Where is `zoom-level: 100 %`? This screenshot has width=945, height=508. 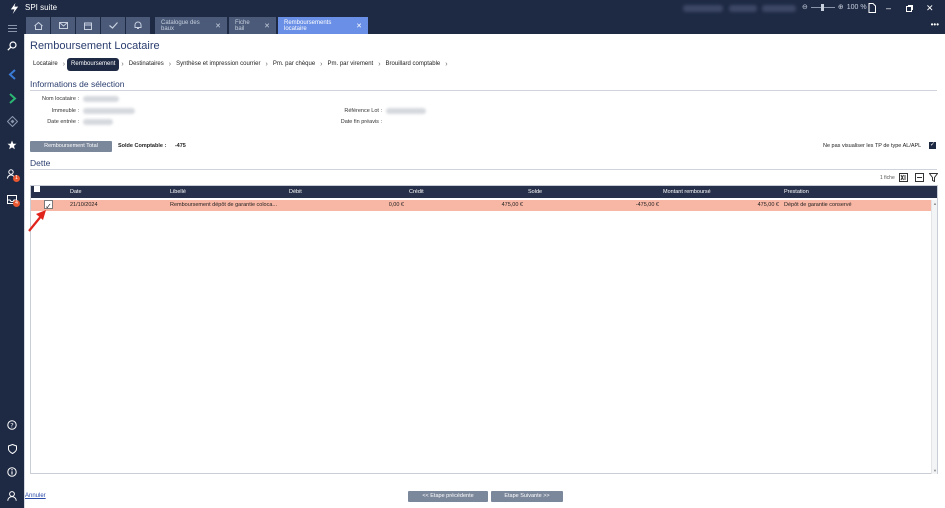 zoom-level: 100 % is located at coordinates (856, 7).